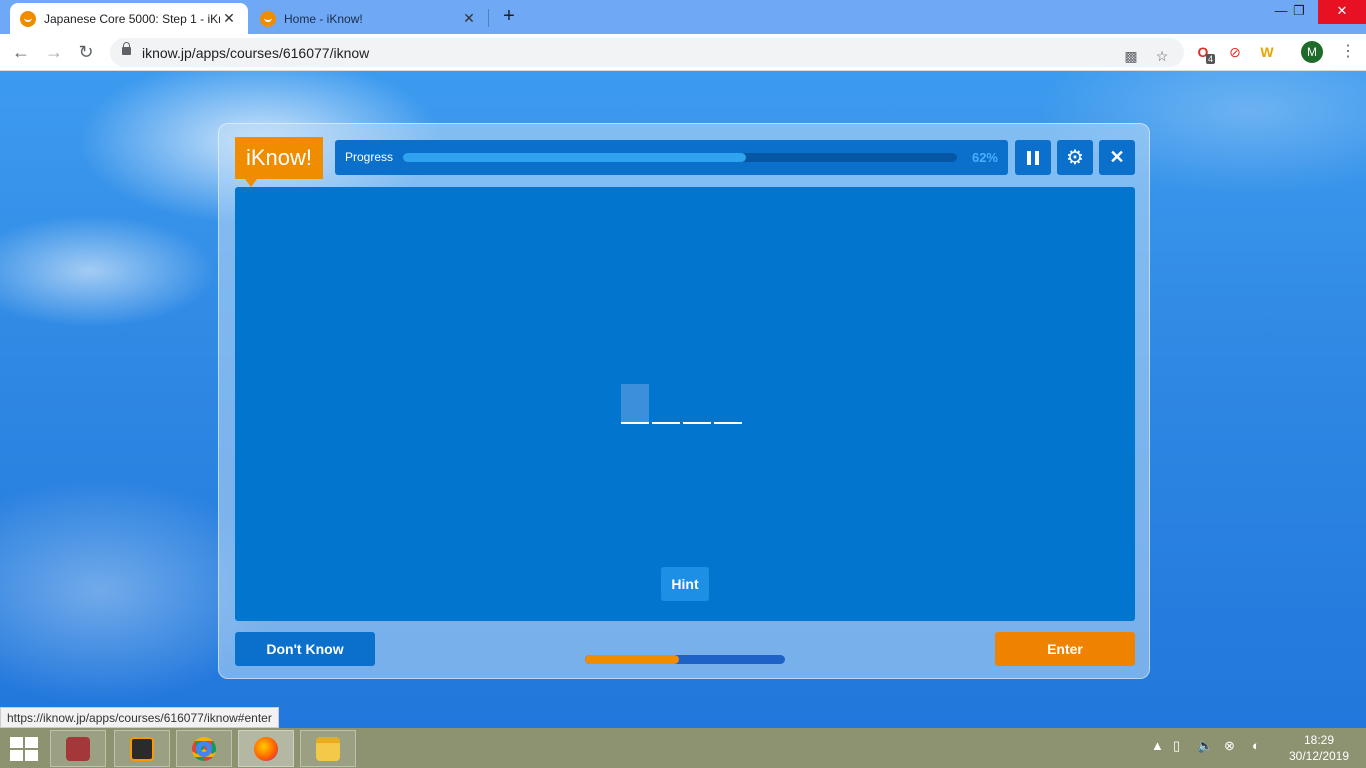 This screenshot has height=768, width=1366. I want to click on tab-title: Japanese Core 5000: Step 1 - iKnow!, so click(132, 18).